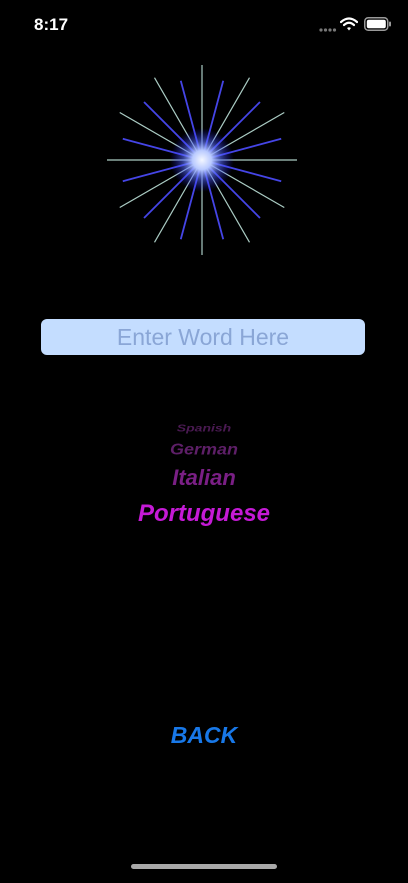 The height and width of the screenshot is (883, 408). What do you see at coordinates (204, 449) in the screenshot?
I see `picker-item-german: German` at bounding box center [204, 449].